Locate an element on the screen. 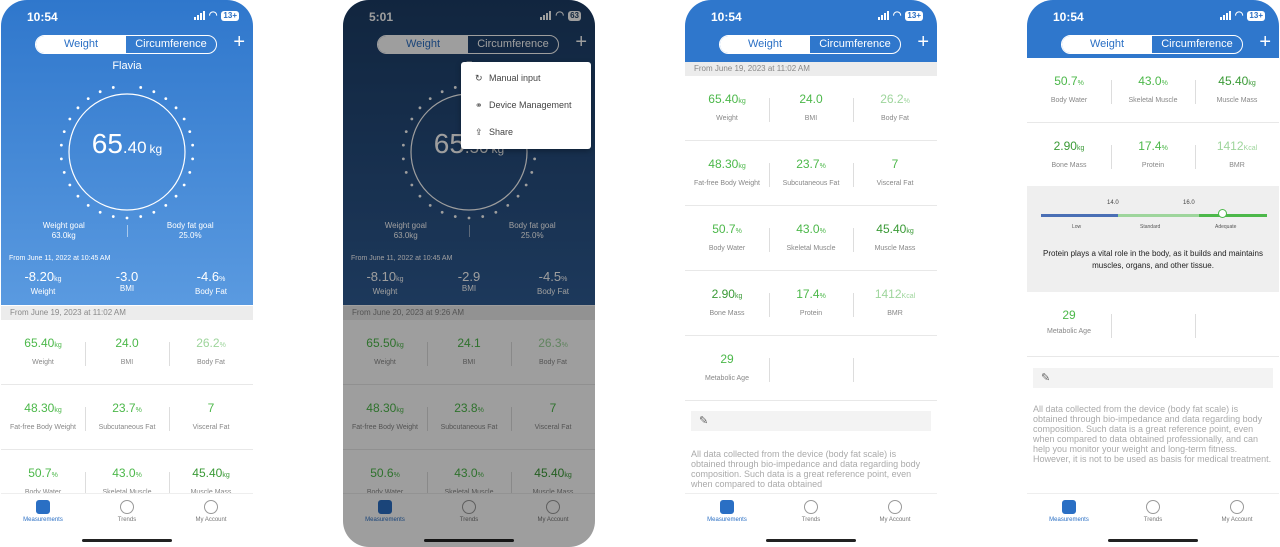 This screenshot has height=547, width=1280. menu-item-share: ⇪ Share is located at coordinates (526, 132).